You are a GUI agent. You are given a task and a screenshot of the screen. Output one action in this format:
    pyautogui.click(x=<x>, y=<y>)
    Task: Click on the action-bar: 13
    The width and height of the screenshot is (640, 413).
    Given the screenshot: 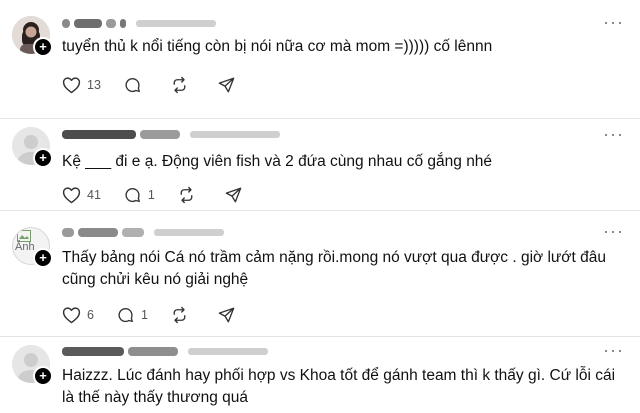 What is the action you would take?
    pyautogui.click(x=163, y=85)
    